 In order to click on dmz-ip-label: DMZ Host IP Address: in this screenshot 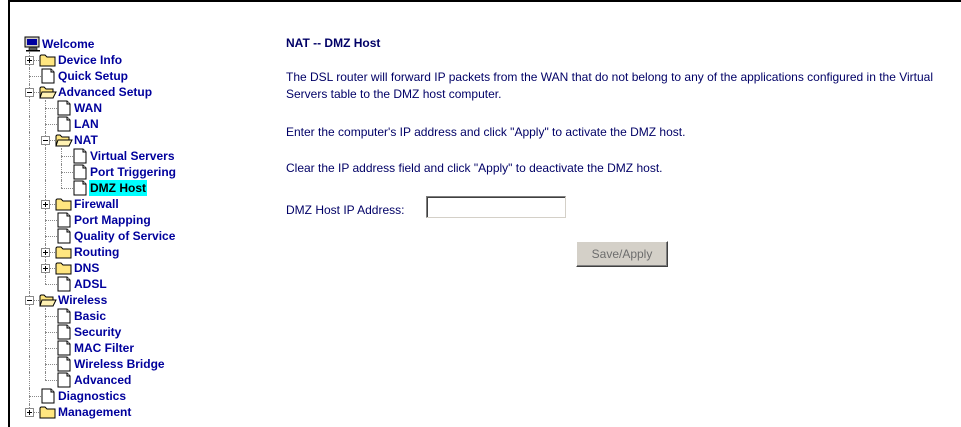, I will do `click(345, 210)`.